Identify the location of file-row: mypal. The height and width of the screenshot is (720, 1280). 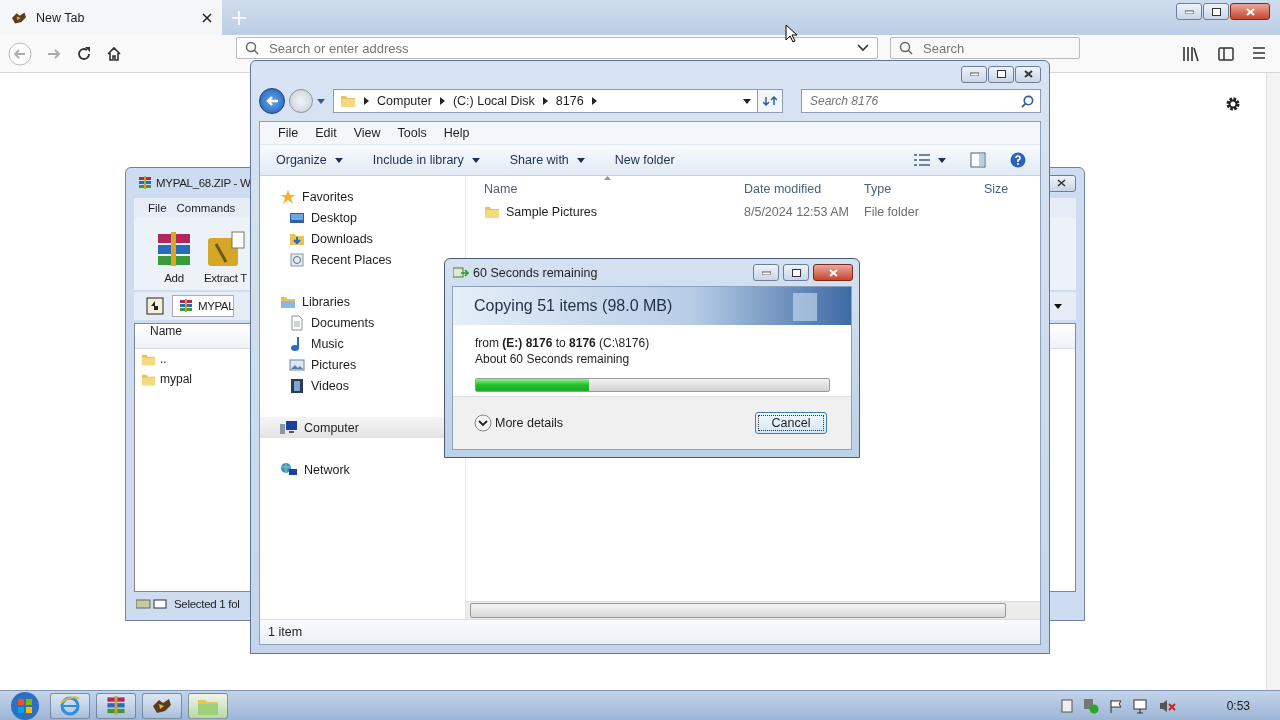
(163, 379).